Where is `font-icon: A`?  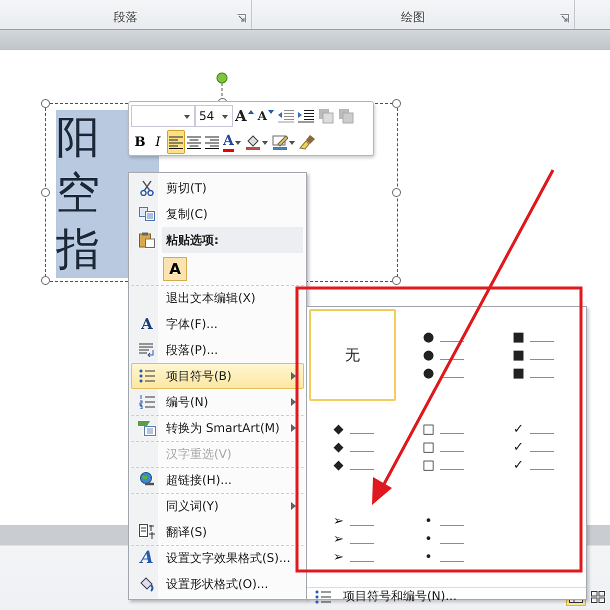 font-icon: A is located at coordinates (147, 324).